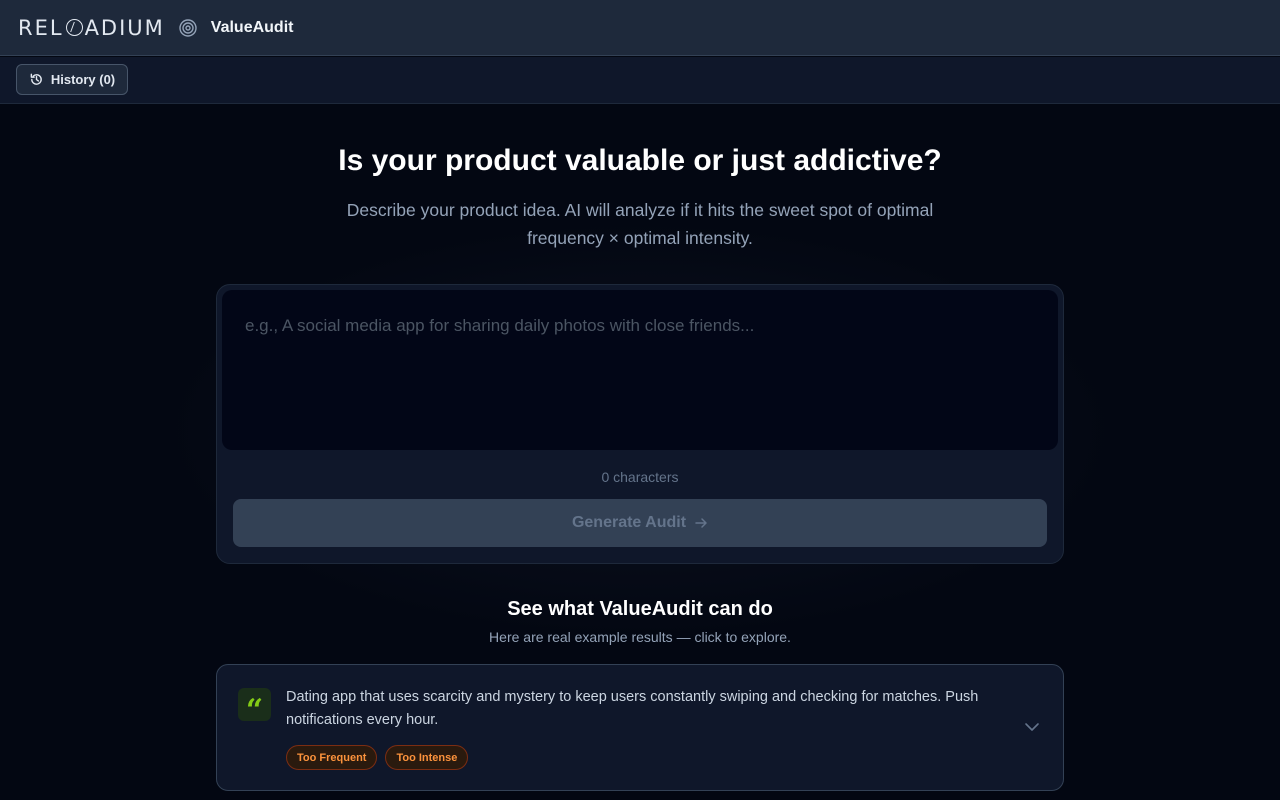  What do you see at coordinates (252, 27) in the screenshot?
I see `app-name: ValueAudit` at bounding box center [252, 27].